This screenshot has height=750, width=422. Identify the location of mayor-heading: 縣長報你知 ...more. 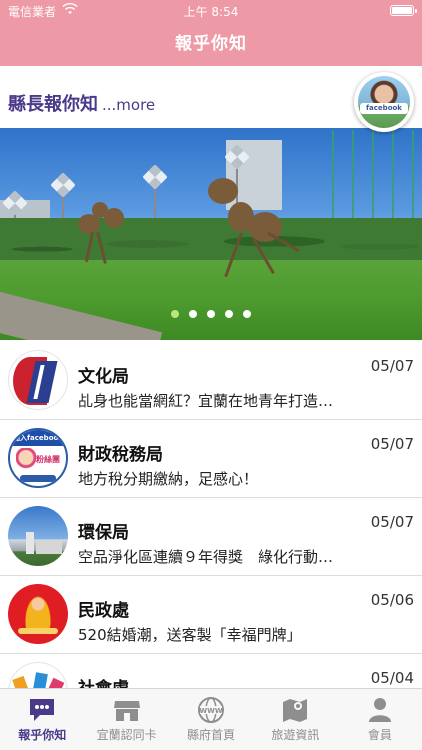
(81, 103).